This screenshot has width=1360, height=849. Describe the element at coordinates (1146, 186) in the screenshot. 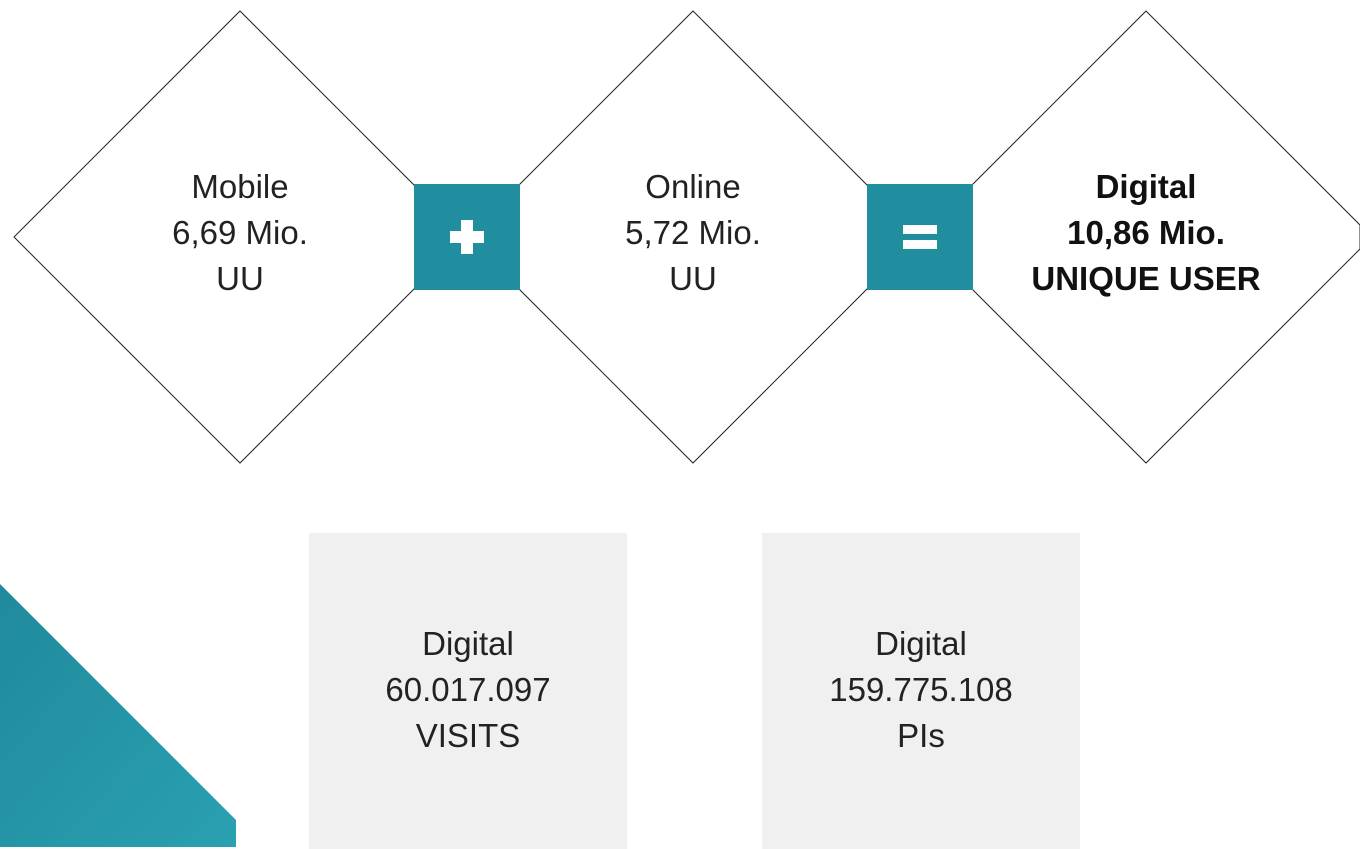

I see `diamond-digital-label: Digital` at that location.